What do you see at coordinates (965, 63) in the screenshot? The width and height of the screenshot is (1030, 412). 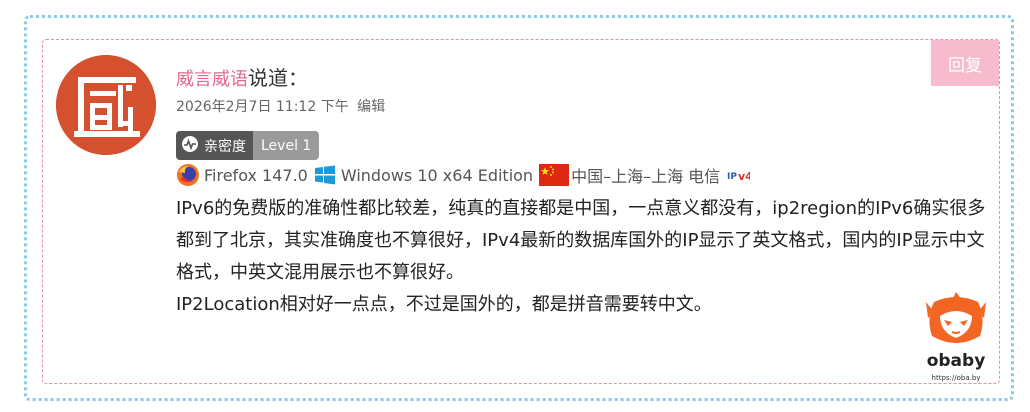 I see `reply-button: 回复` at bounding box center [965, 63].